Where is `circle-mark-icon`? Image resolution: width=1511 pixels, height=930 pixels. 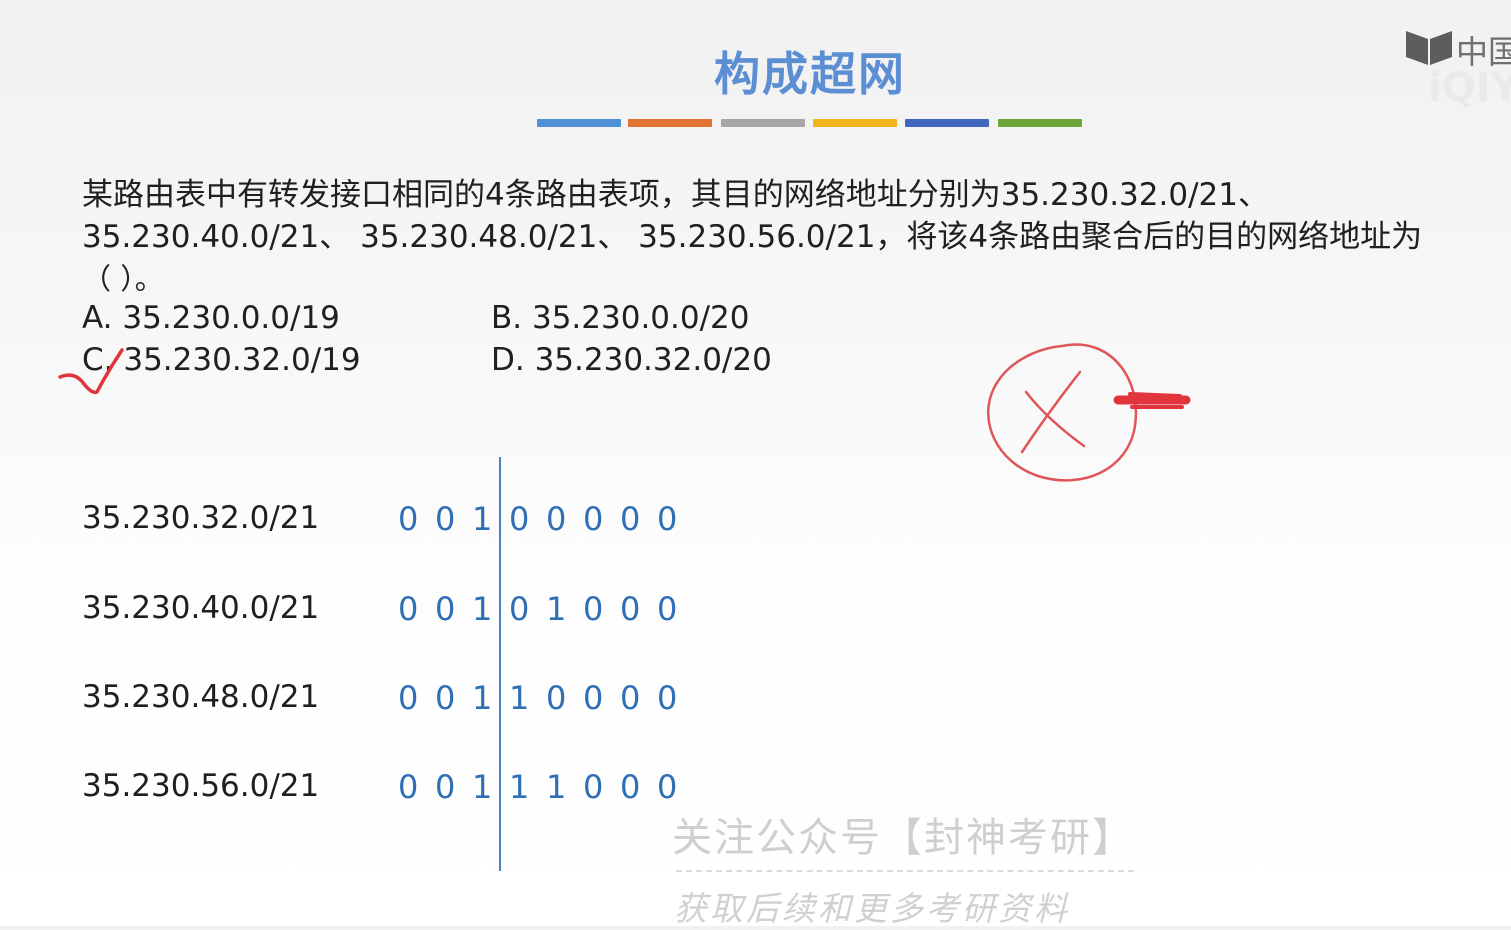
circle-mark-icon is located at coordinates (1062, 412).